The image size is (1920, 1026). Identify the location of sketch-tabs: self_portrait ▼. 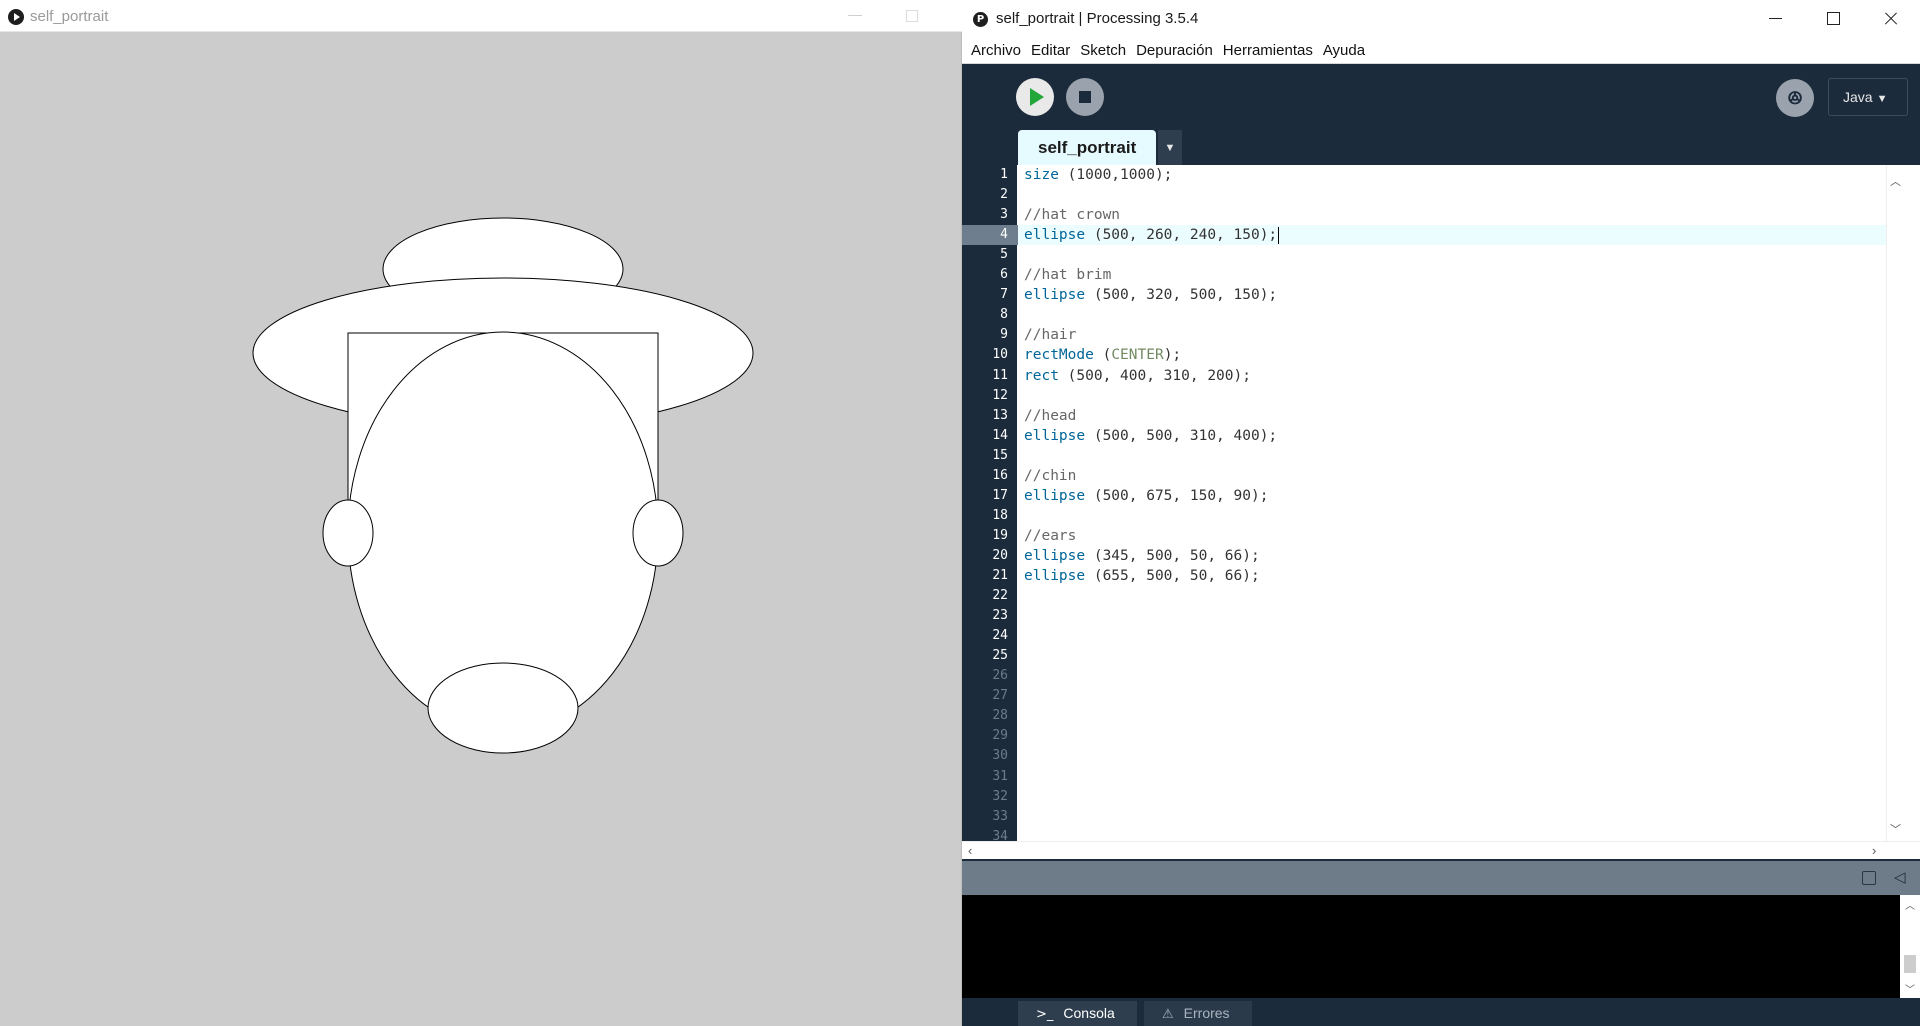
(1441, 147).